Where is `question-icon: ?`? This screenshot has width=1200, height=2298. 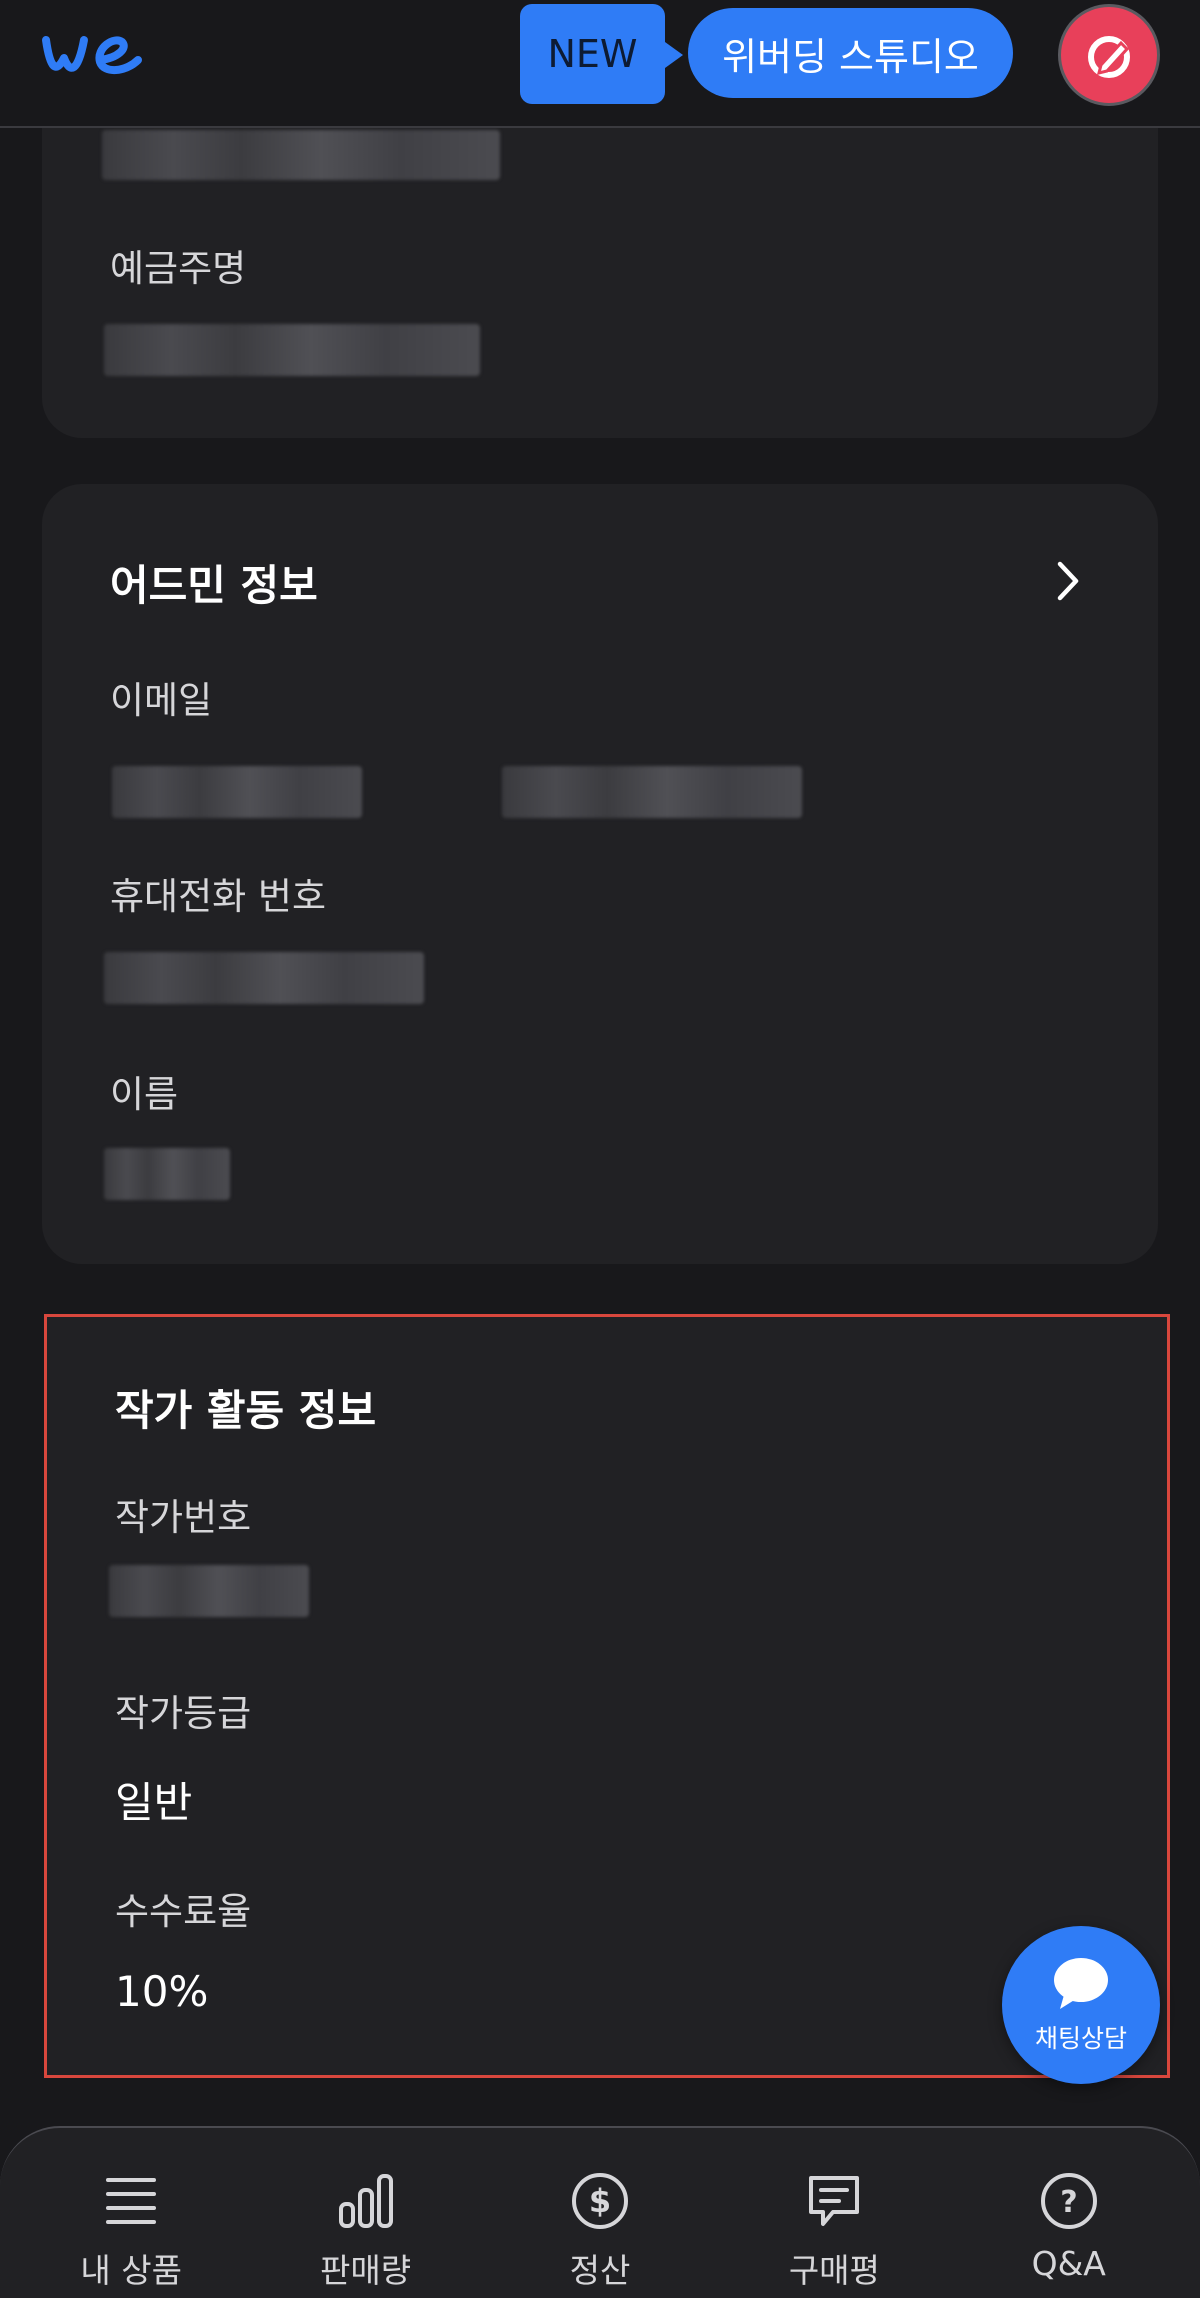
question-icon: ? is located at coordinates (1068, 2201).